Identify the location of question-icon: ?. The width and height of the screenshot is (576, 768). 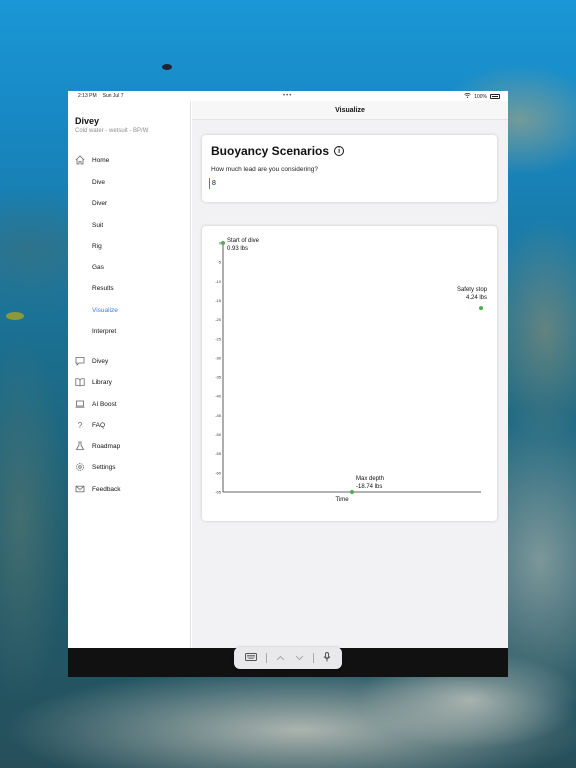
(80, 425).